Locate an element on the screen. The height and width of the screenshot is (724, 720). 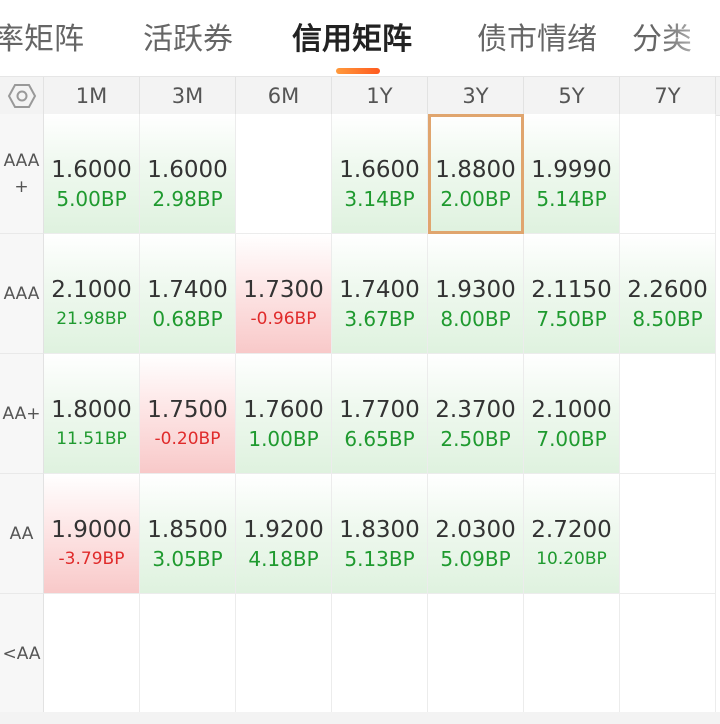
matrix-cell: 1.9300 8.00BP is located at coordinates (476, 294).